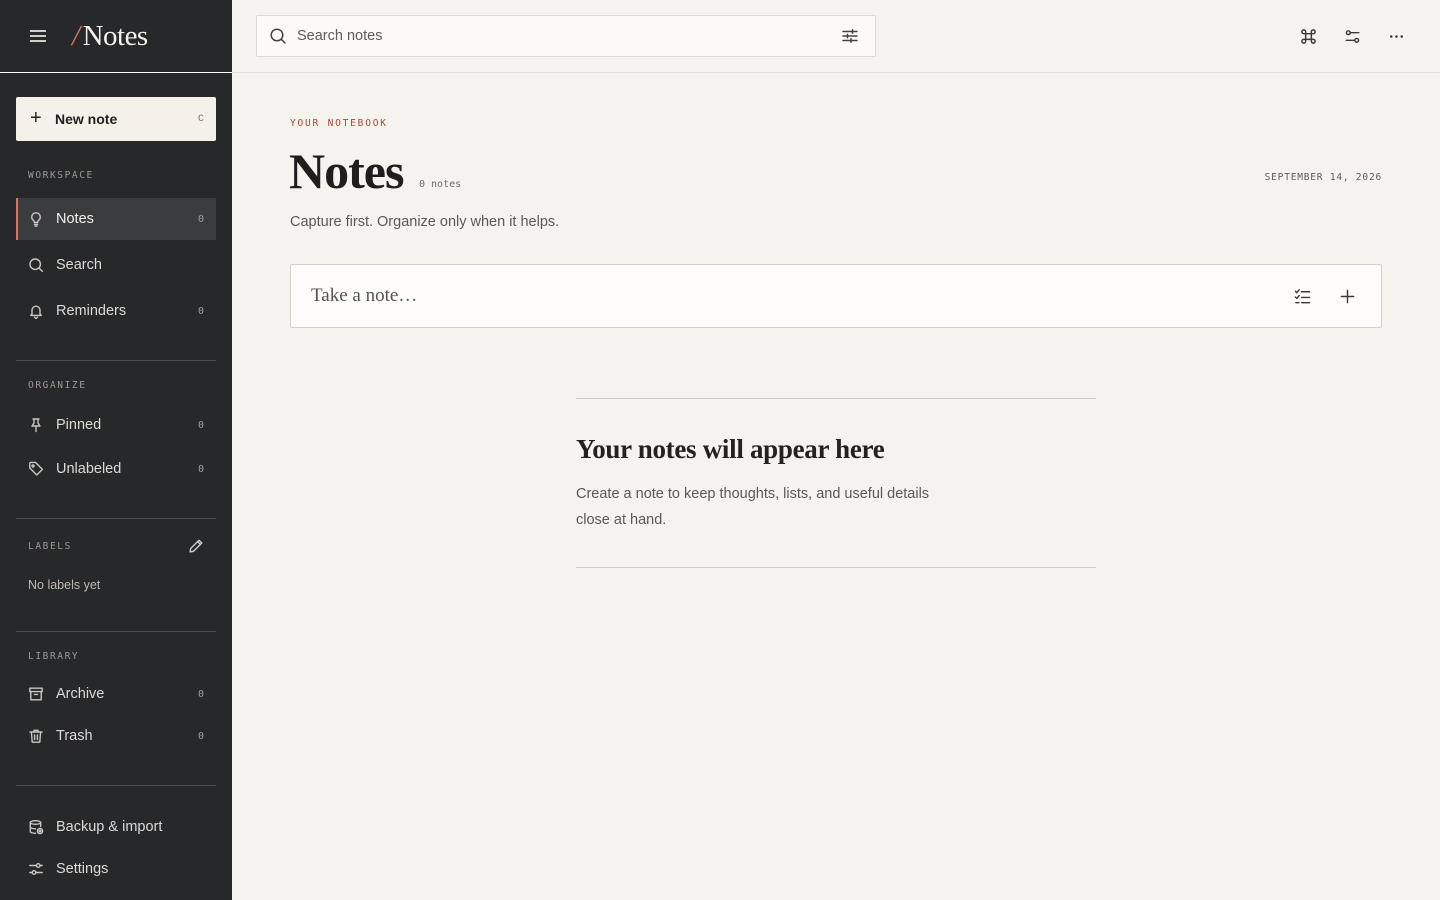 This screenshot has width=1440, height=900. What do you see at coordinates (116, 265) in the screenshot?
I see `sidebar-item-search: Search` at bounding box center [116, 265].